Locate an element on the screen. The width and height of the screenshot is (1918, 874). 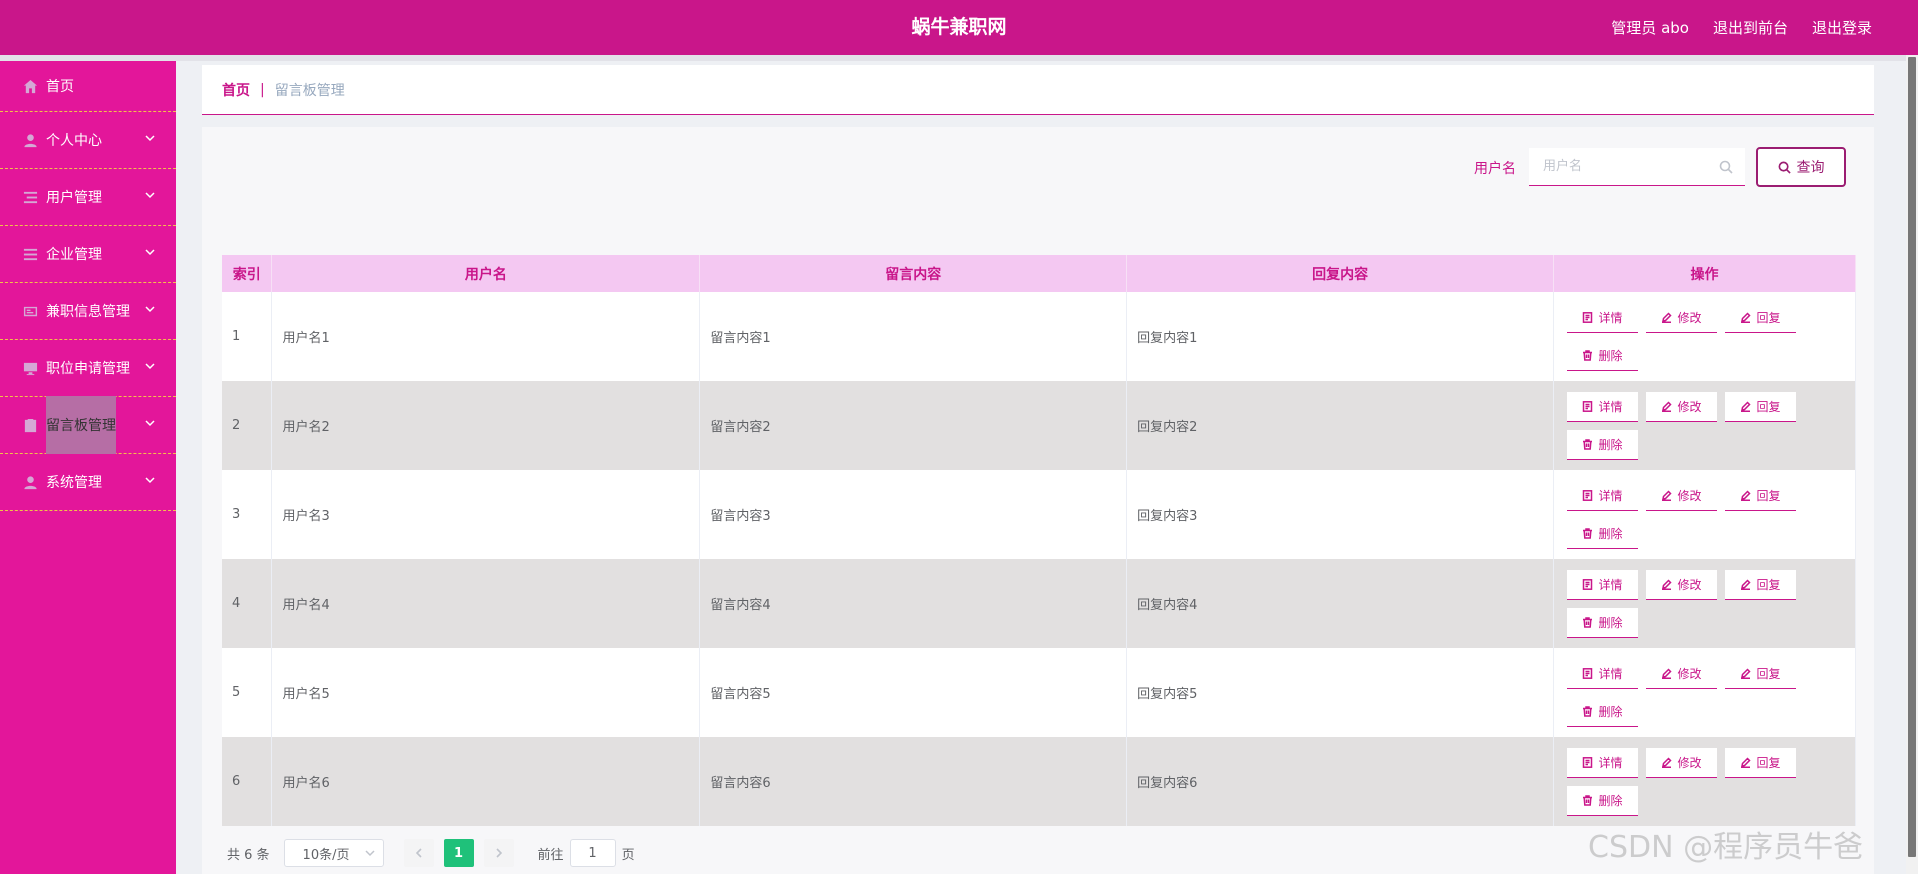
table-row: 2 用户名2 留言内容2 回复内容2 详情 修改 回复 删除 is located at coordinates (1039, 425).